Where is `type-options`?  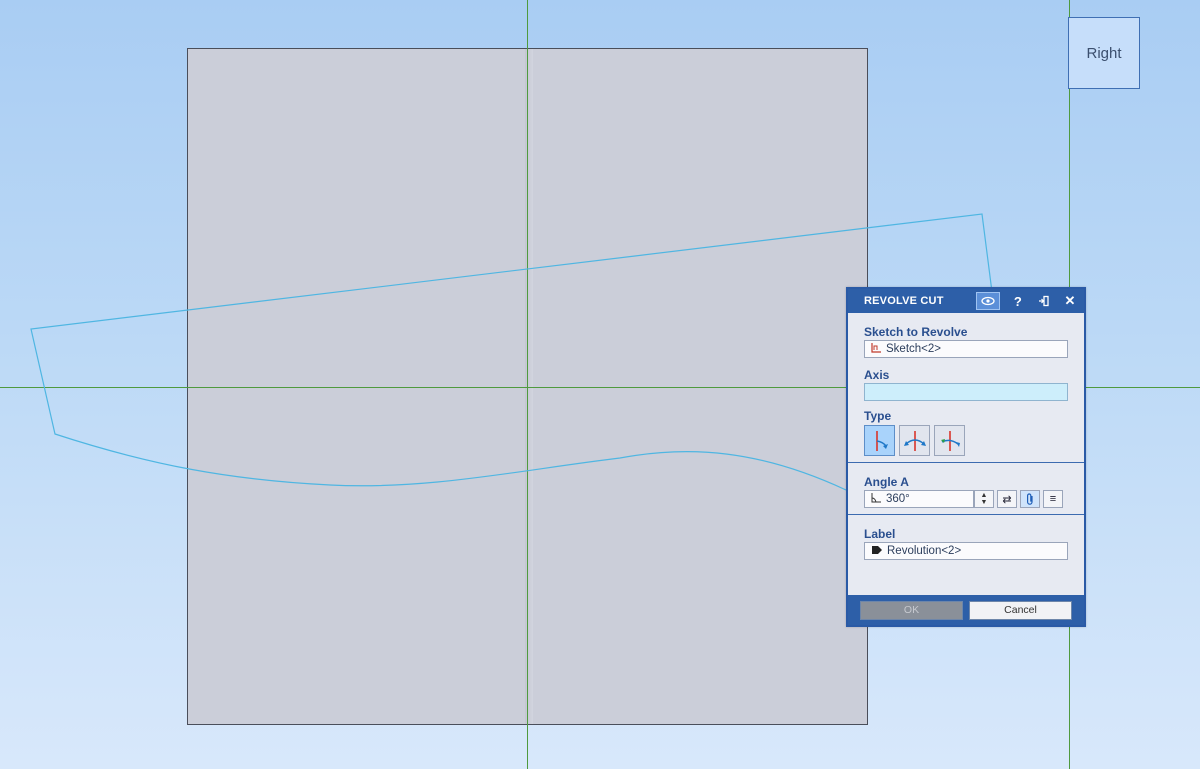
type-options is located at coordinates (966, 440).